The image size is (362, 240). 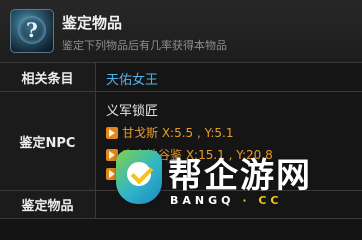 What do you see at coordinates (92, 23) in the screenshot?
I see `item-title: 鉴定物品` at bounding box center [92, 23].